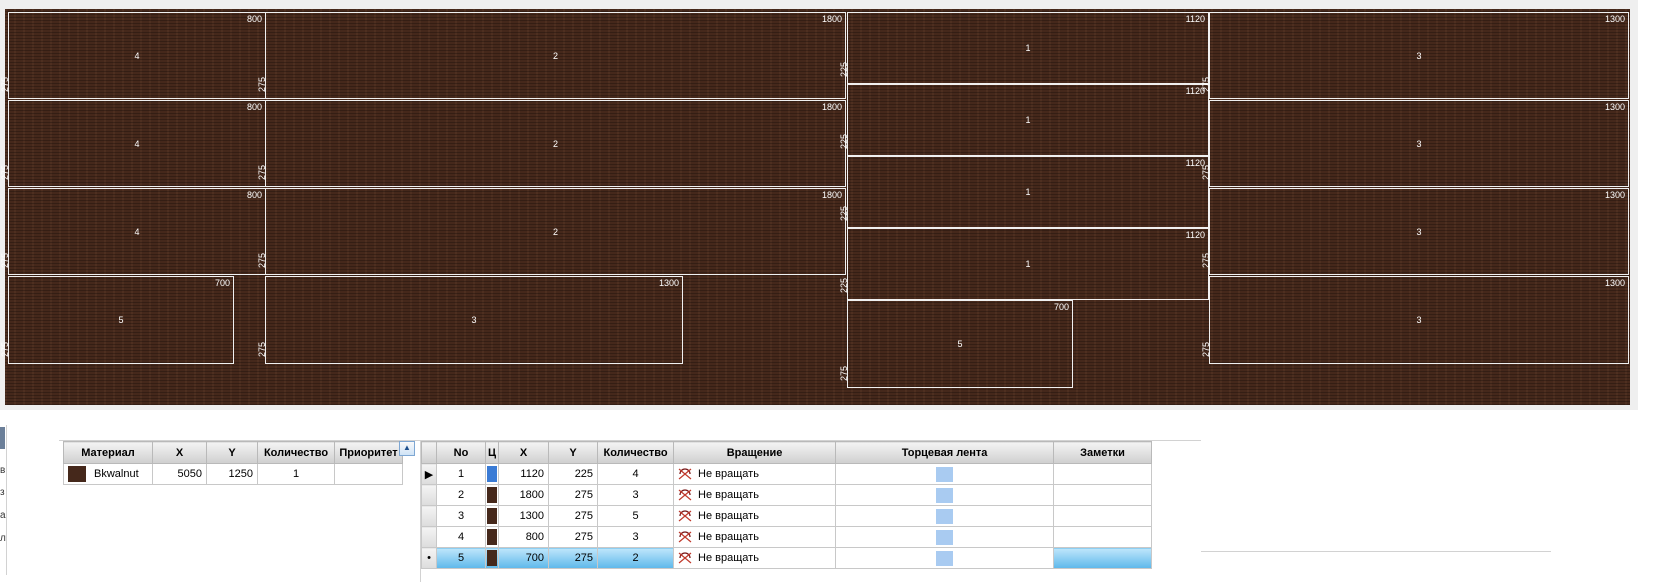 The width and height of the screenshot is (1680, 582). Describe the element at coordinates (461, 558) in the screenshot. I see `no-cell: 5` at that location.